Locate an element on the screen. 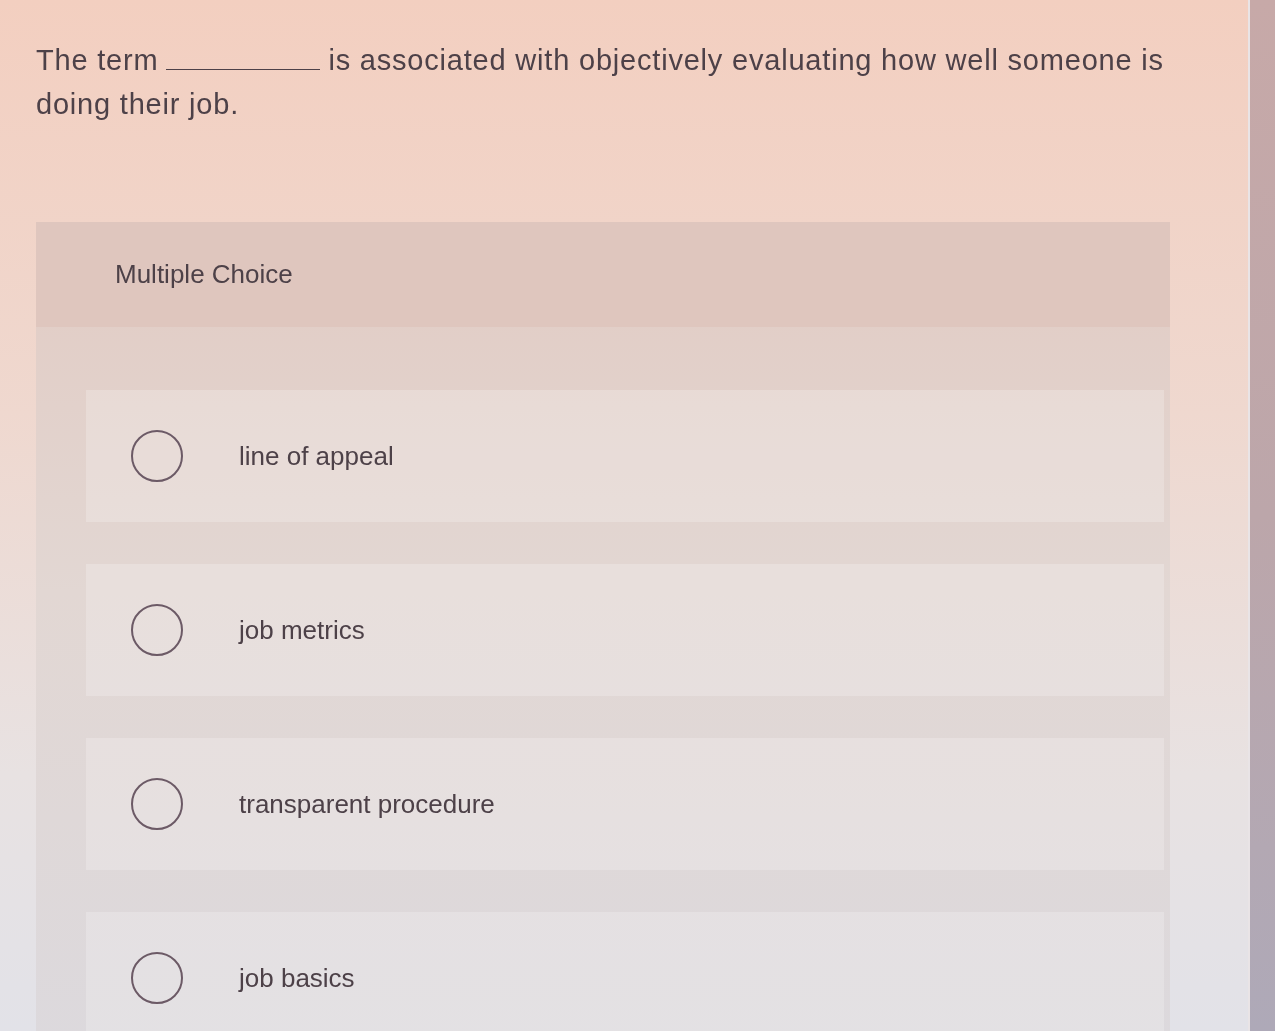 The image size is (1275, 1031). option-label: transparent procedure is located at coordinates (367, 804).